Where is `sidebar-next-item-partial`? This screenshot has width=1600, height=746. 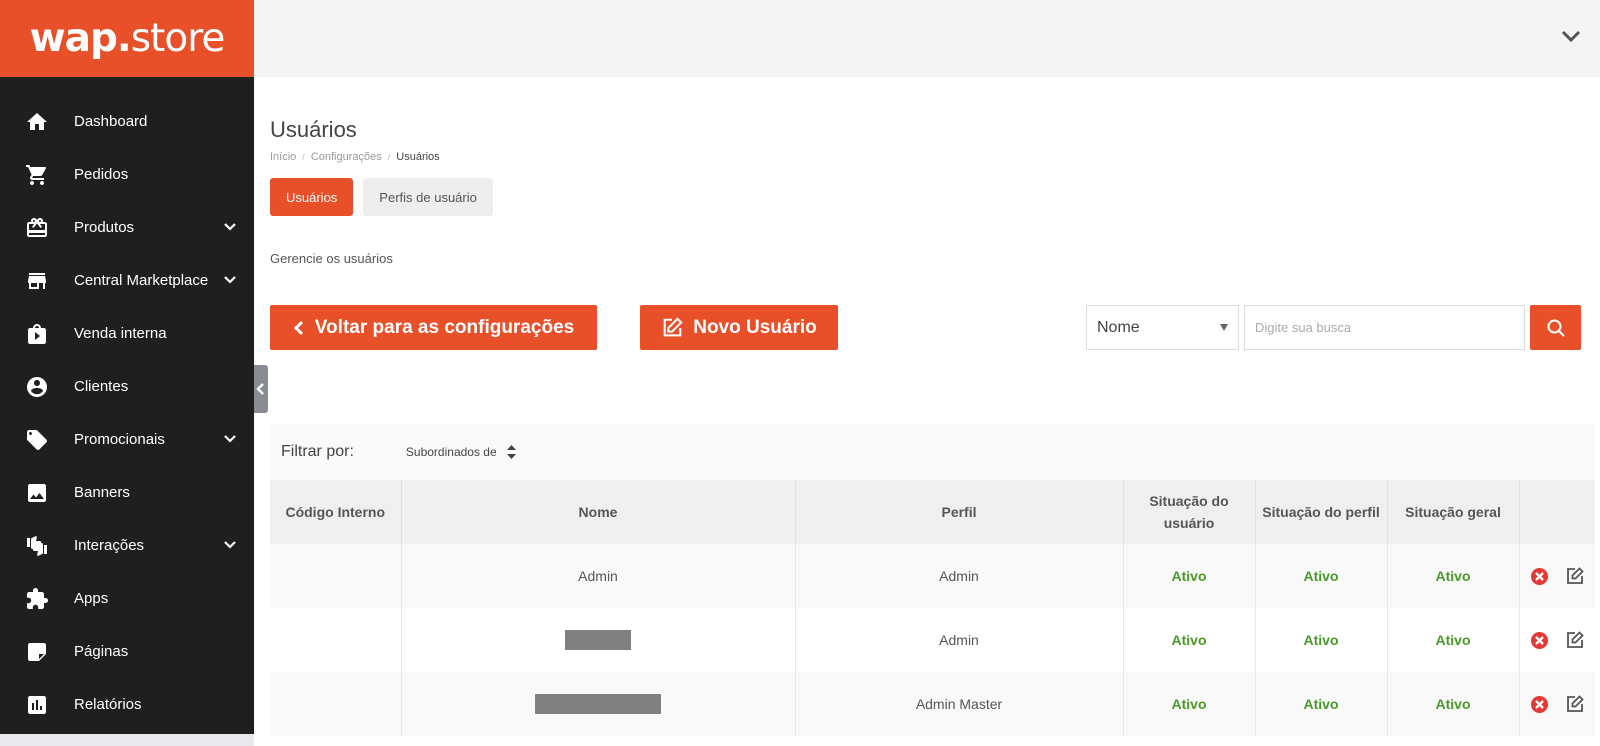 sidebar-next-item-partial is located at coordinates (127, 740).